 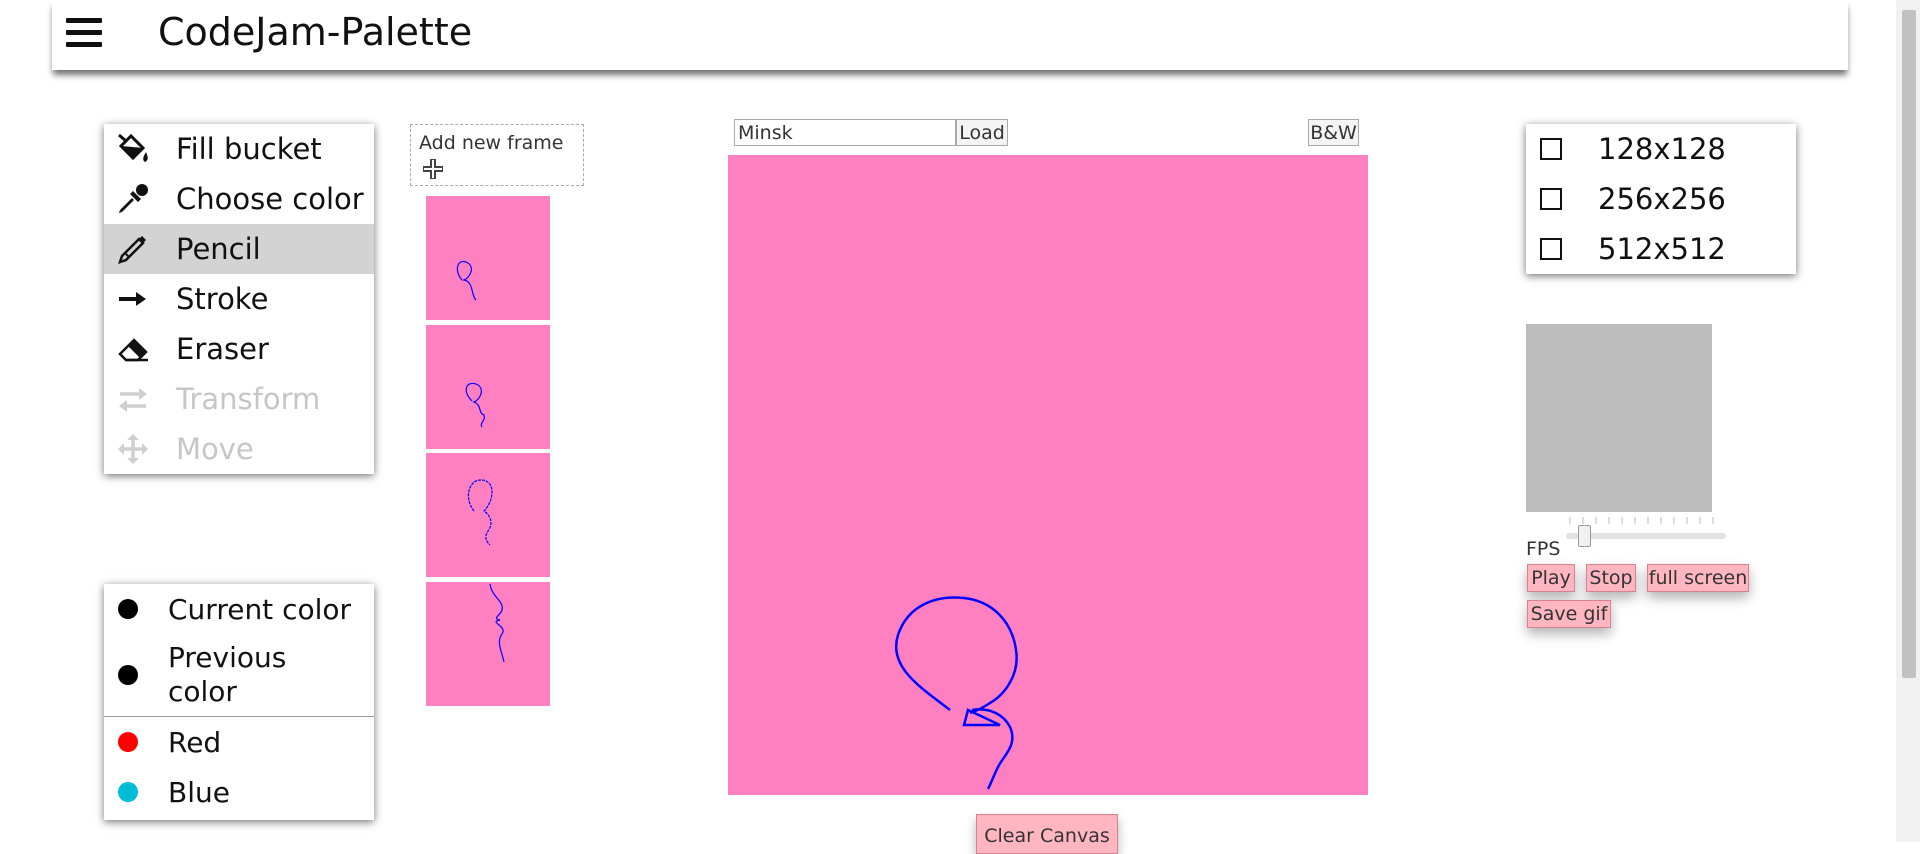 I want to click on tool-label: Choose color, so click(x=270, y=199).